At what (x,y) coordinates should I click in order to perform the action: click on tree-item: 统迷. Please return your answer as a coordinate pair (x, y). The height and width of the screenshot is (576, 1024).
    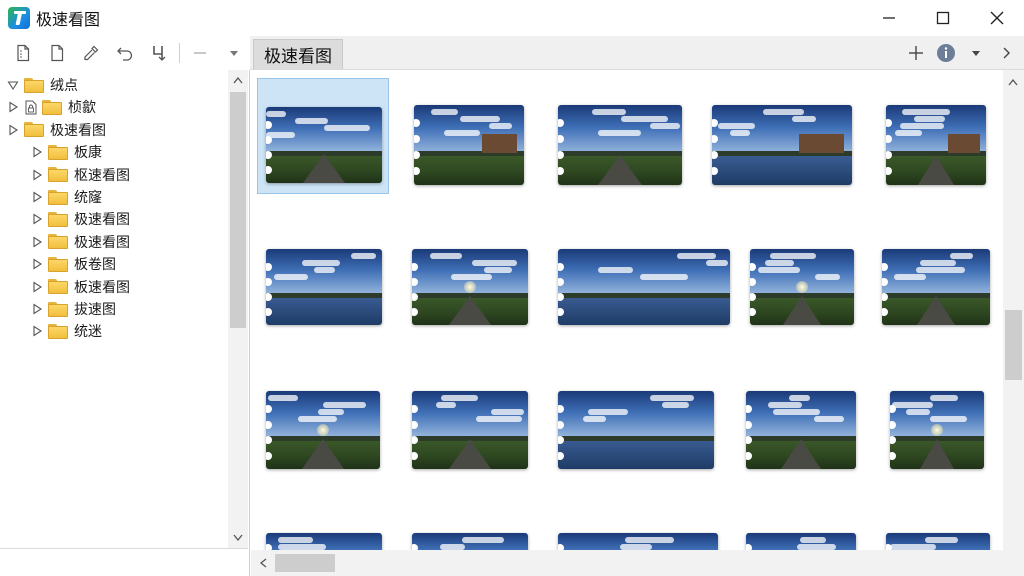
    Looking at the image, I should click on (66, 331).